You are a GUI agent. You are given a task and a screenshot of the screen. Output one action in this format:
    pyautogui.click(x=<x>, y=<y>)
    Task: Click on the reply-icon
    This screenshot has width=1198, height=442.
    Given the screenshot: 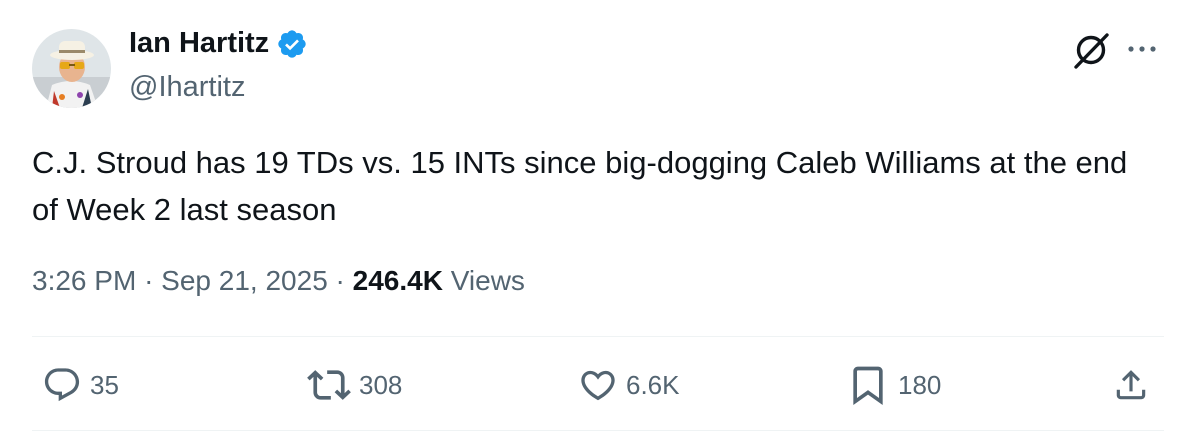 What is the action you would take?
    pyautogui.click(x=62, y=385)
    